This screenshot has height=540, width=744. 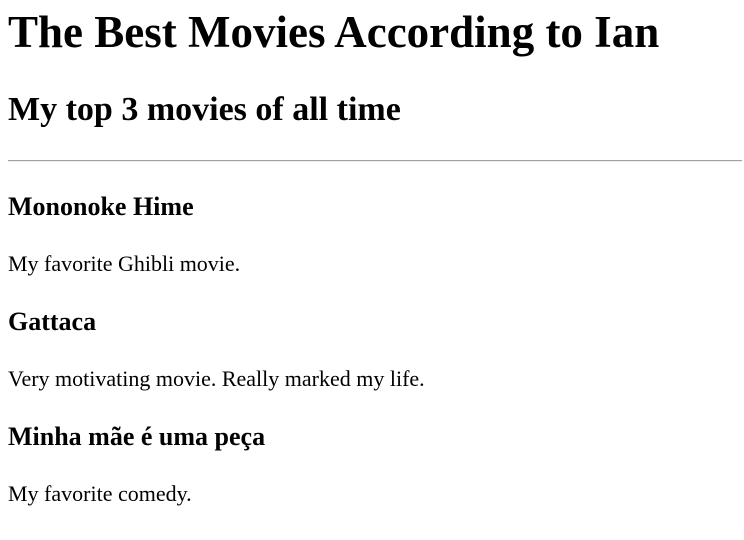 I want to click on page-subtitle: My top 3 movies of all time, so click(x=204, y=109).